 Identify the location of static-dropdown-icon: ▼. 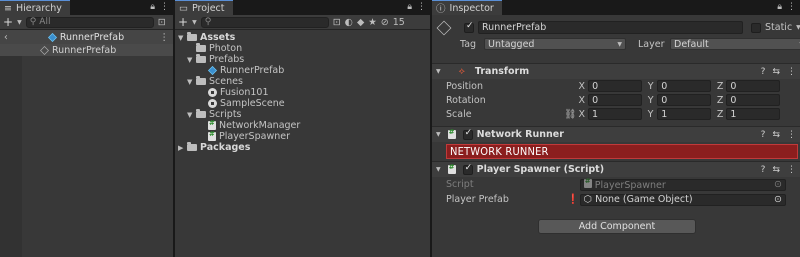
(798, 27).